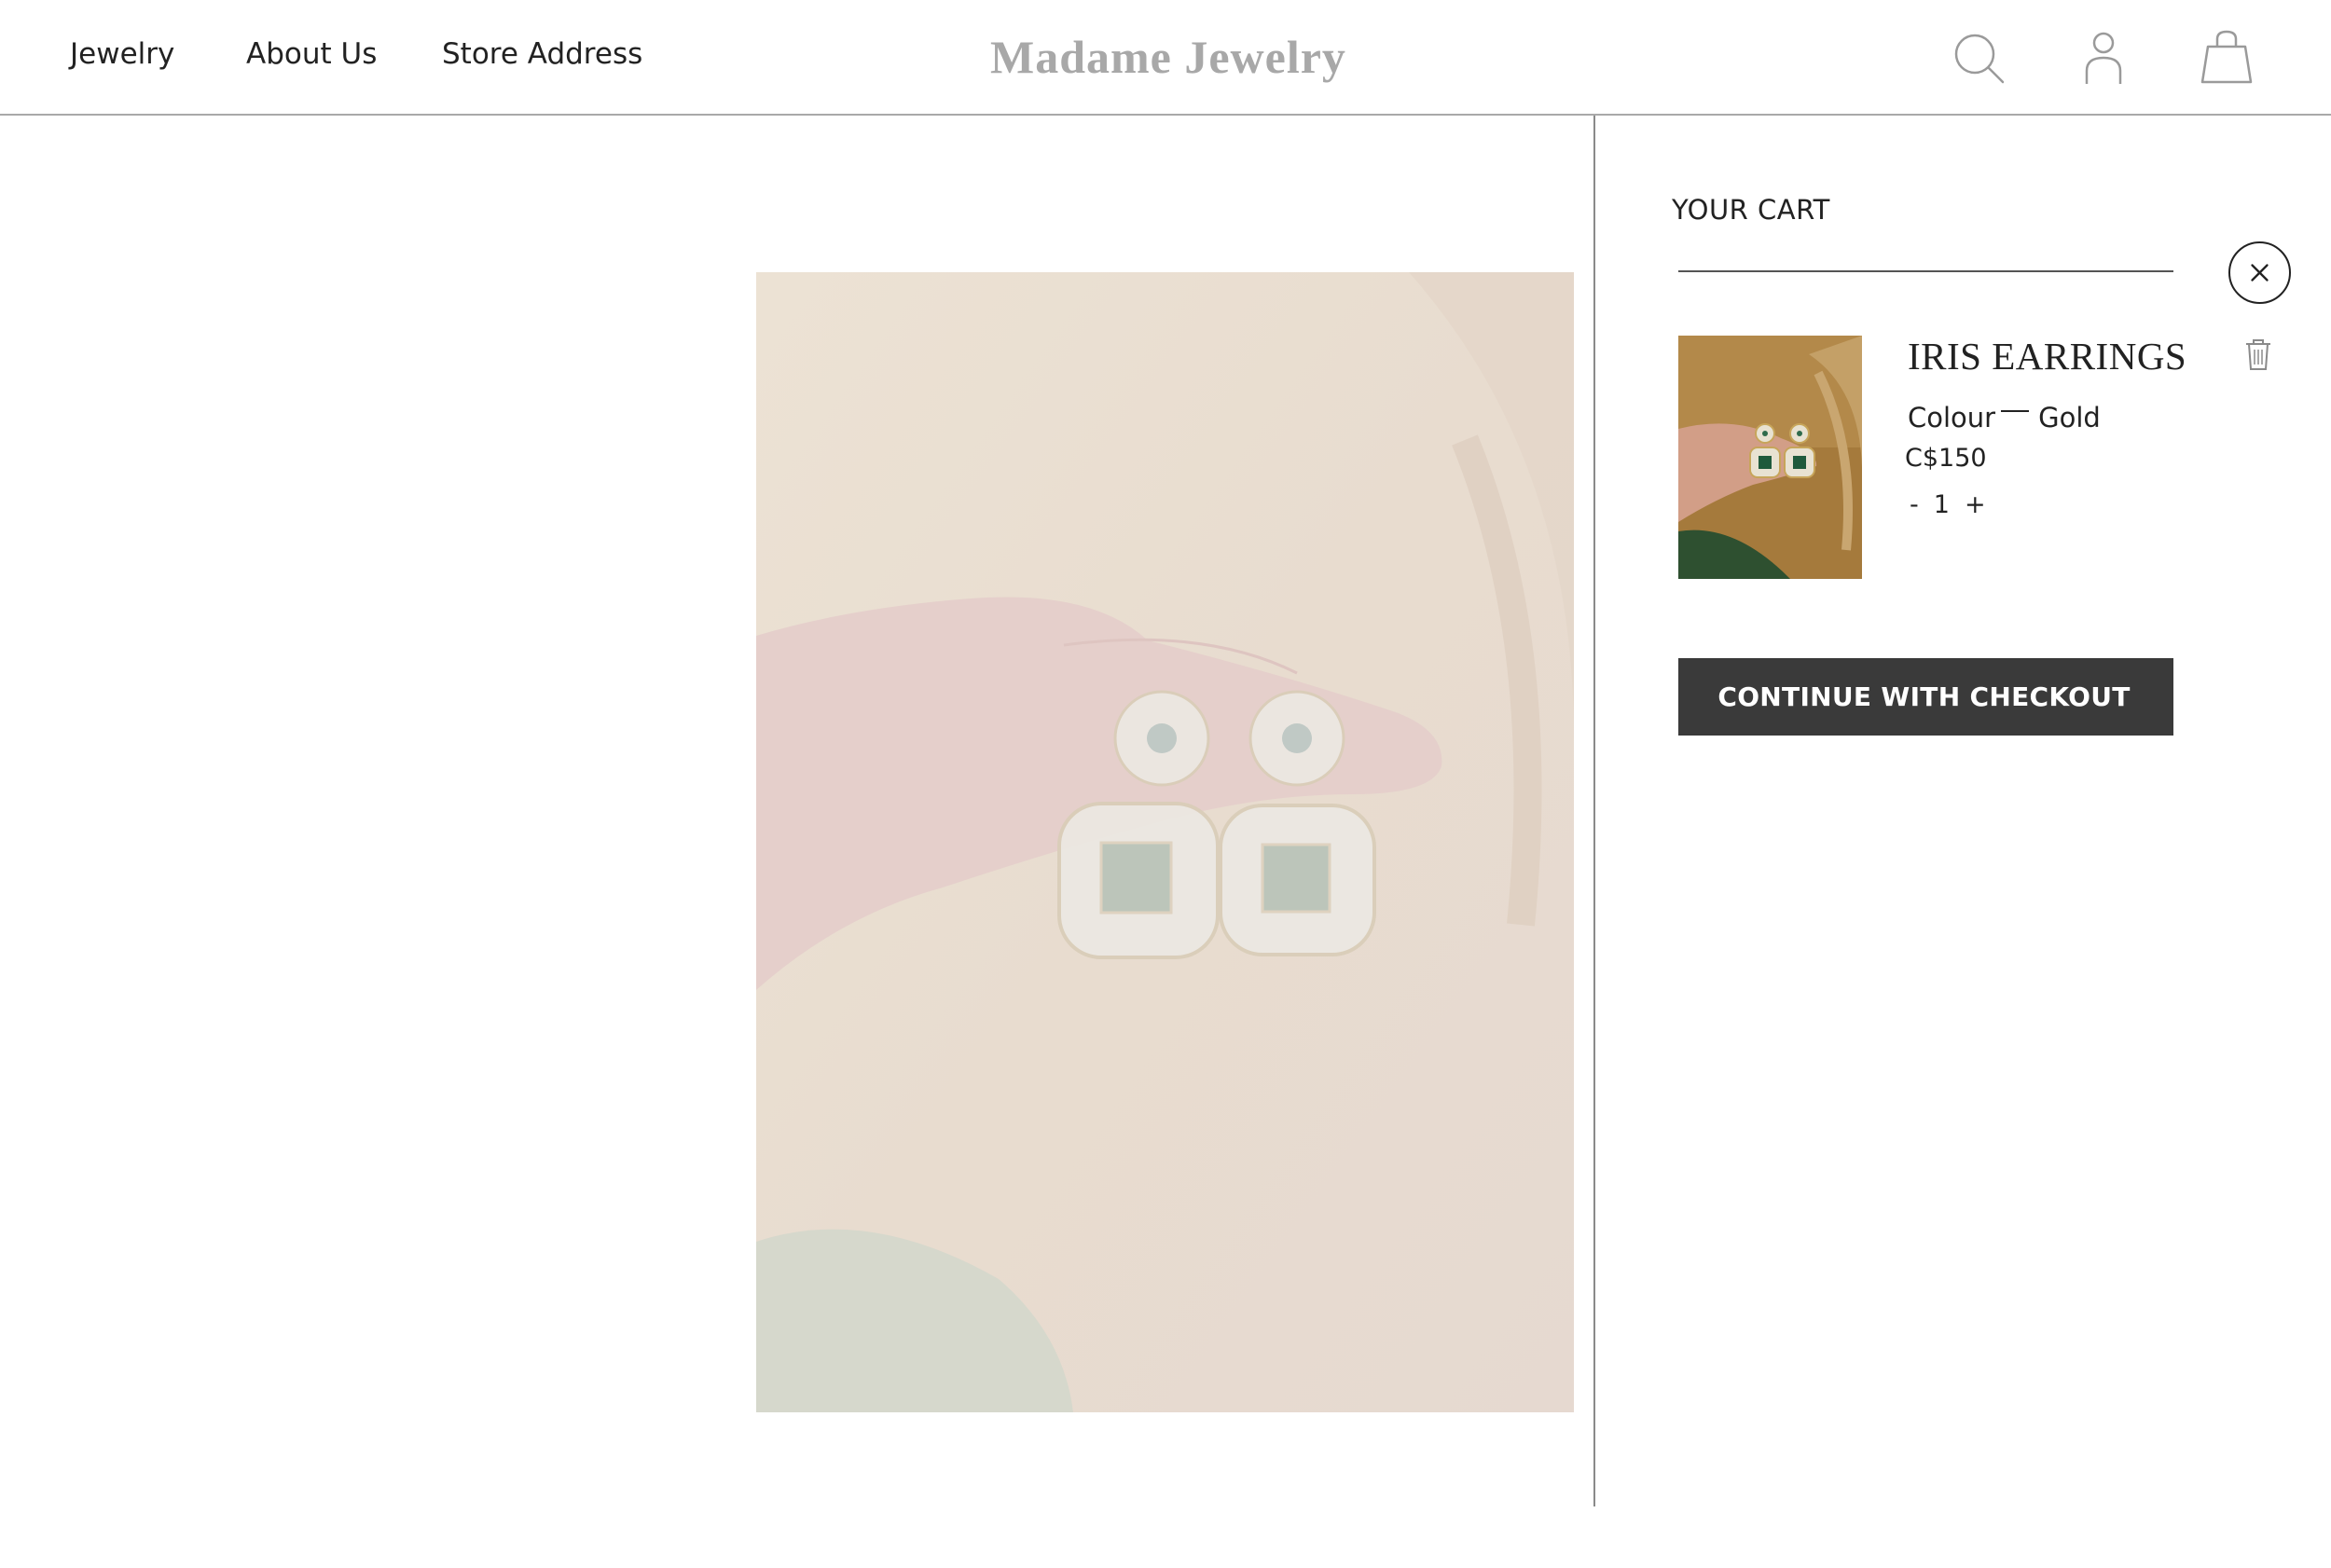 This screenshot has height=1568, width=2331. What do you see at coordinates (1978, 58) in the screenshot?
I see `search-icon` at bounding box center [1978, 58].